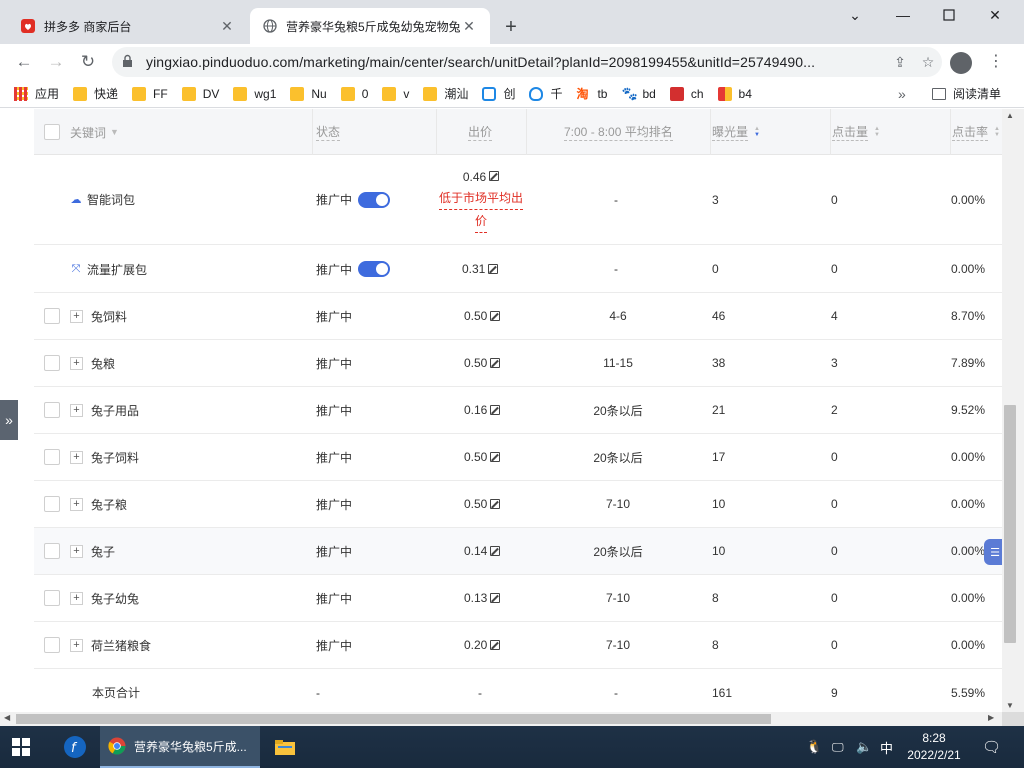  I want to click on header-rank: 7:00 - 8:00 平均排名, so click(618, 132).